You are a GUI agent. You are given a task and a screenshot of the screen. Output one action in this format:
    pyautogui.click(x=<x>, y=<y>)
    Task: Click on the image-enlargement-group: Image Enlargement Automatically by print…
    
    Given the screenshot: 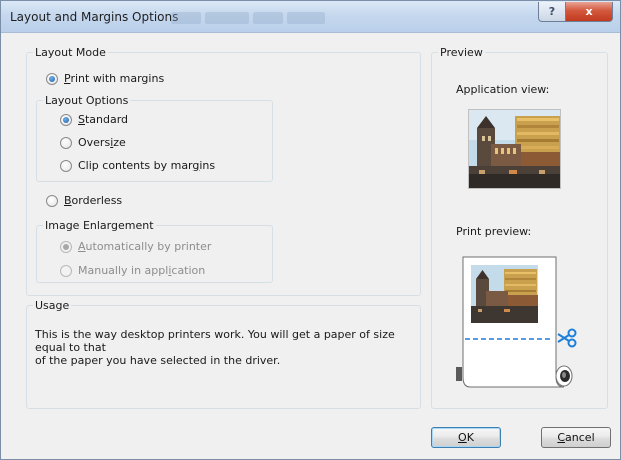 What is the action you would take?
    pyautogui.click(x=154, y=251)
    